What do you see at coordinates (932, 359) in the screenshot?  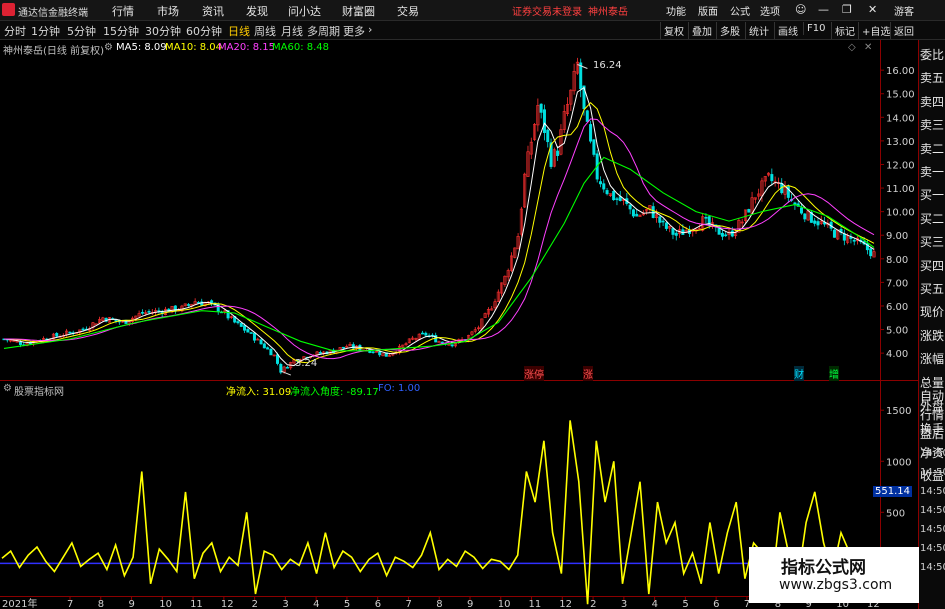 I see `side-panel-item: 涨幅` at bounding box center [932, 359].